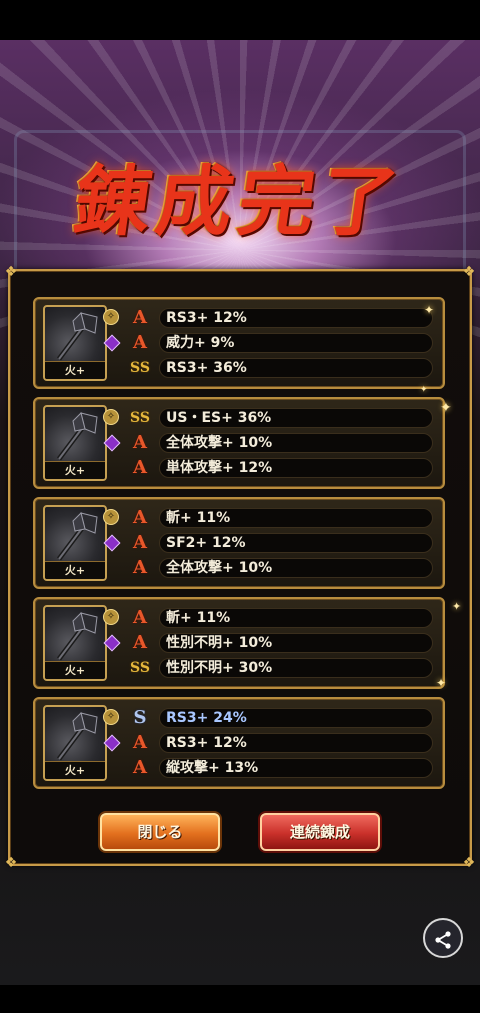 This screenshot has height=1013, width=480. Describe the element at coordinates (296, 368) in the screenshot. I see `stat-text: RS3+ 36%` at that location.